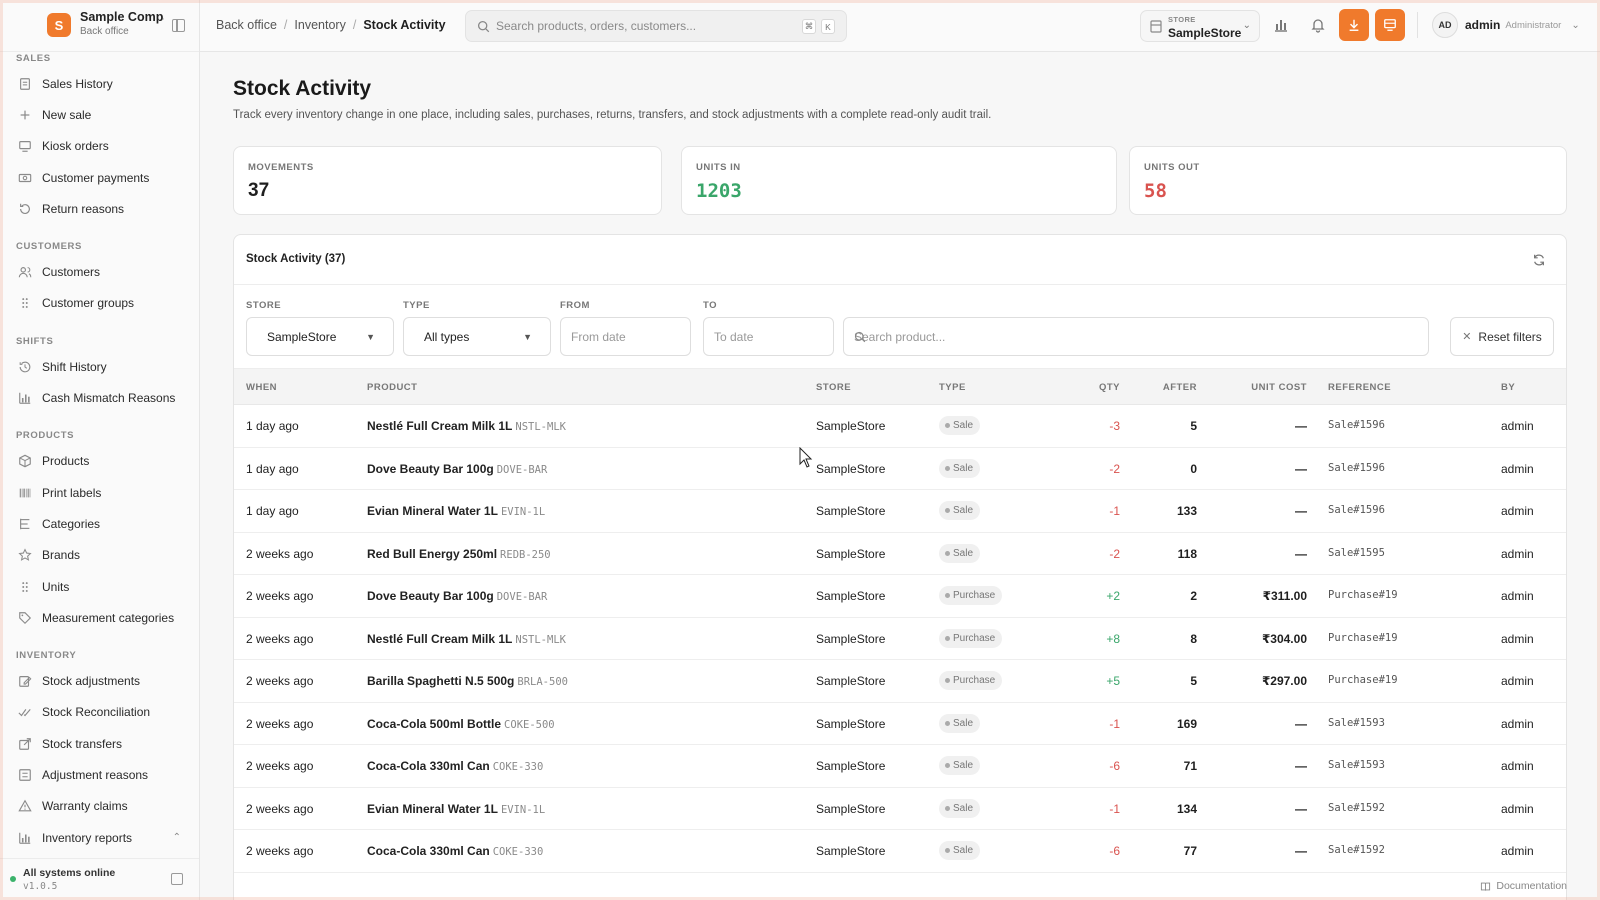  I want to click on sidebar-item-return-reasons: Return reasons, so click(99, 208).